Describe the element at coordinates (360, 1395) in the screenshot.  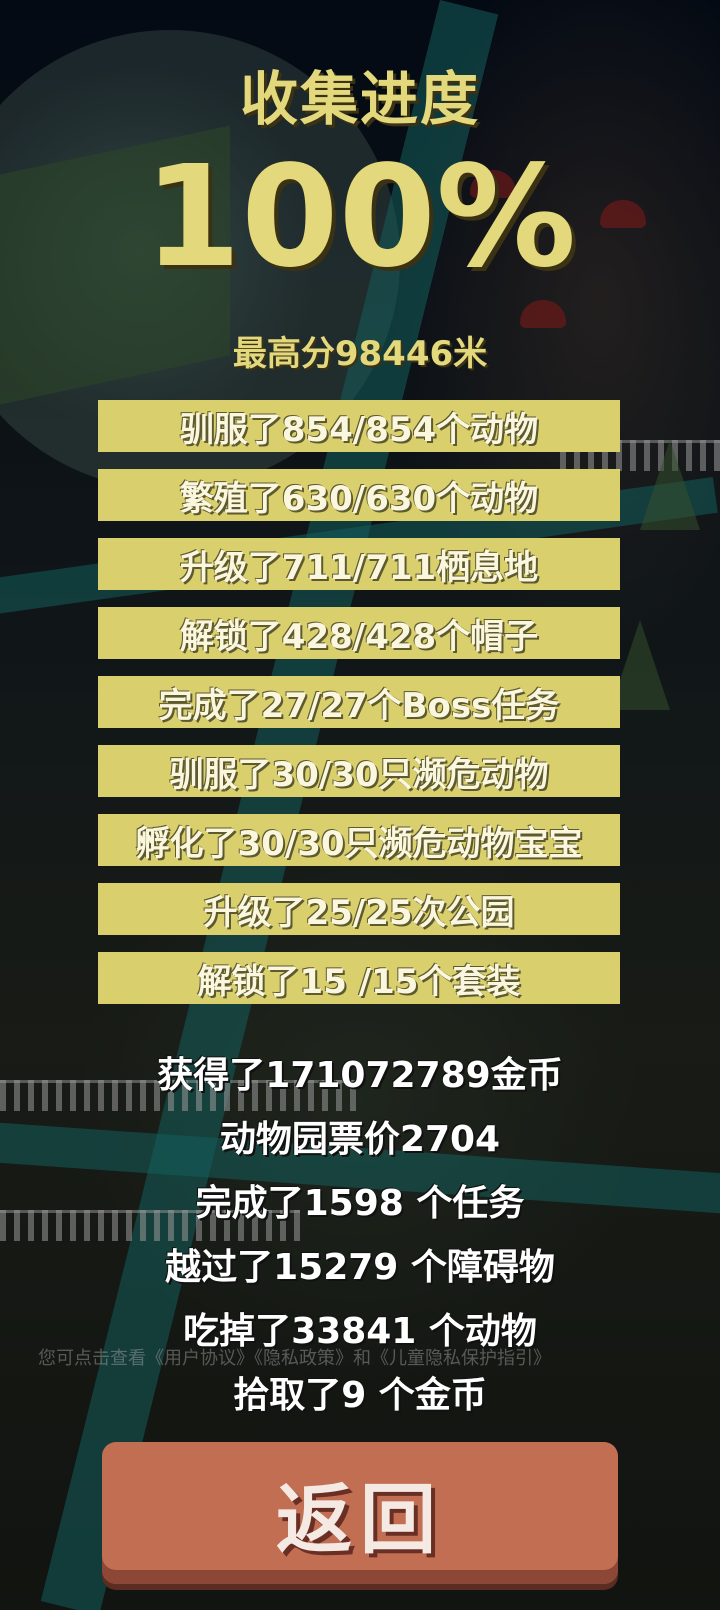
I see `stat-coins-picked: 拾取了9 个金币` at that location.